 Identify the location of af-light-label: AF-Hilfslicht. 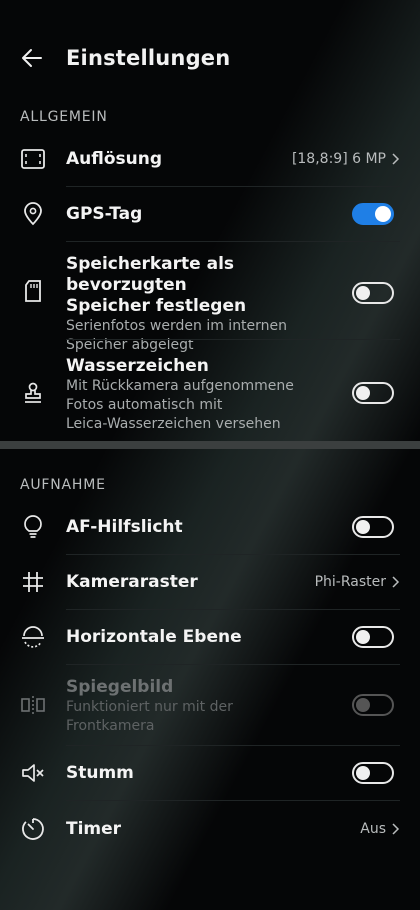
(124, 526).